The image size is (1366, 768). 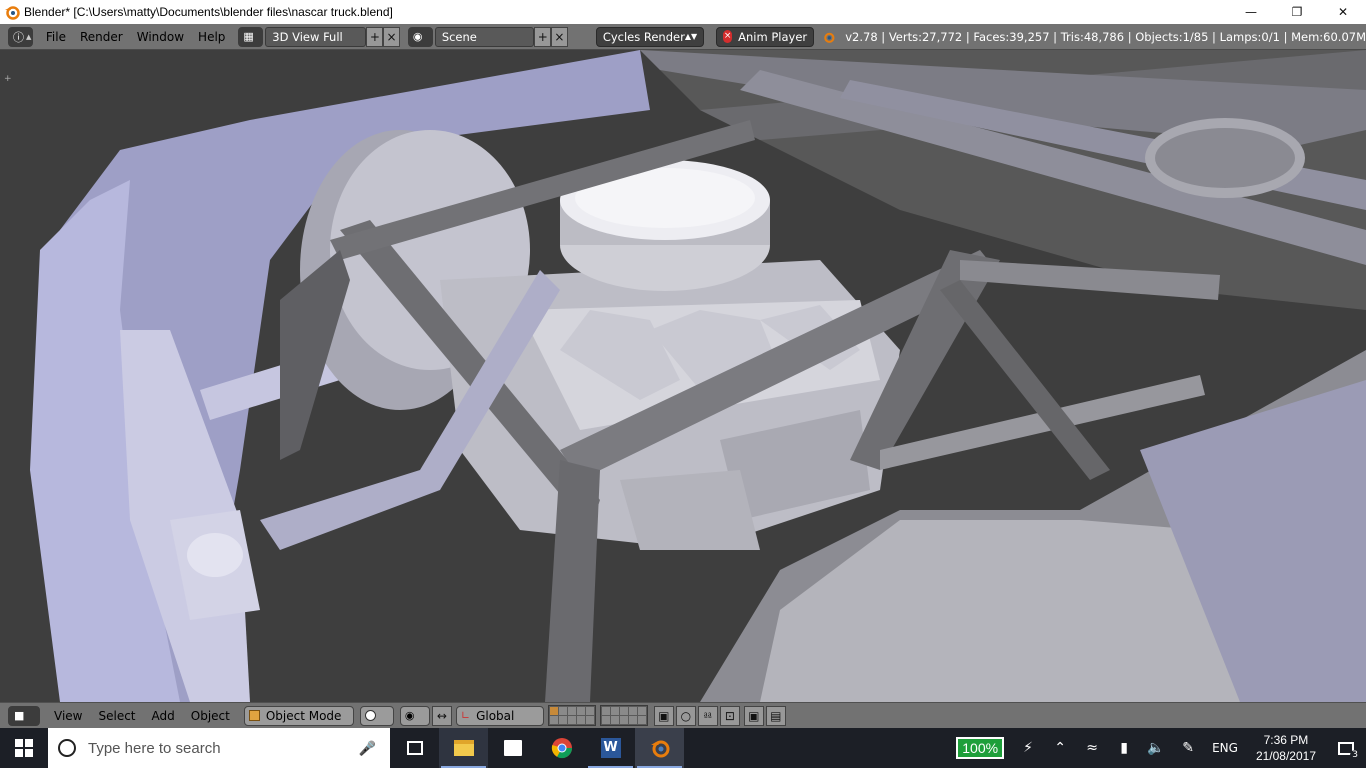 What do you see at coordinates (1286, 748) in the screenshot?
I see `taskbar-clock: 7:36 PM 21/08/2017` at bounding box center [1286, 748].